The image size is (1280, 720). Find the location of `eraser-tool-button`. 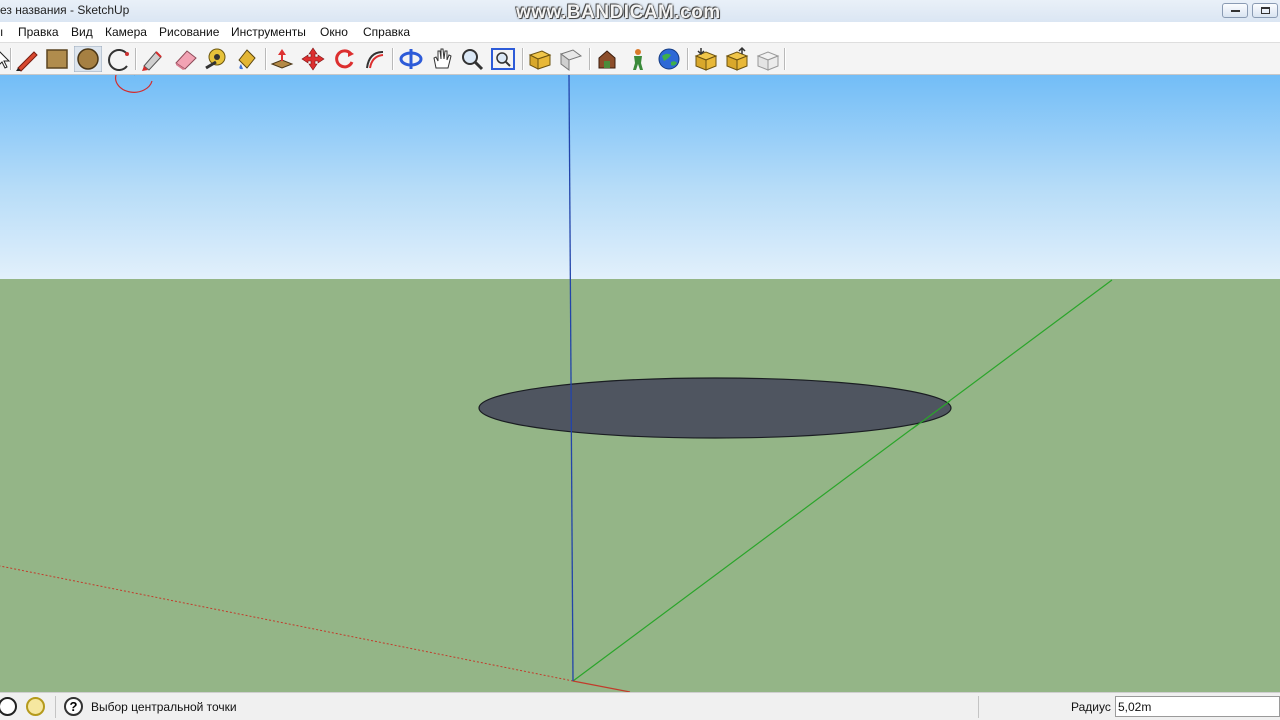

eraser-tool-button is located at coordinates (186, 59).